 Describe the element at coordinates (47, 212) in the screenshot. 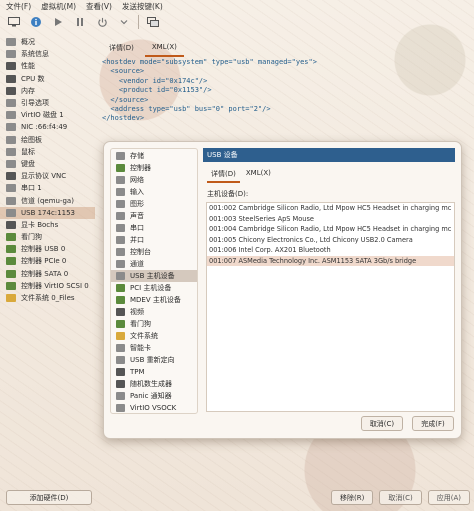

I see `sidebar-item: USB 174c:1153` at that location.